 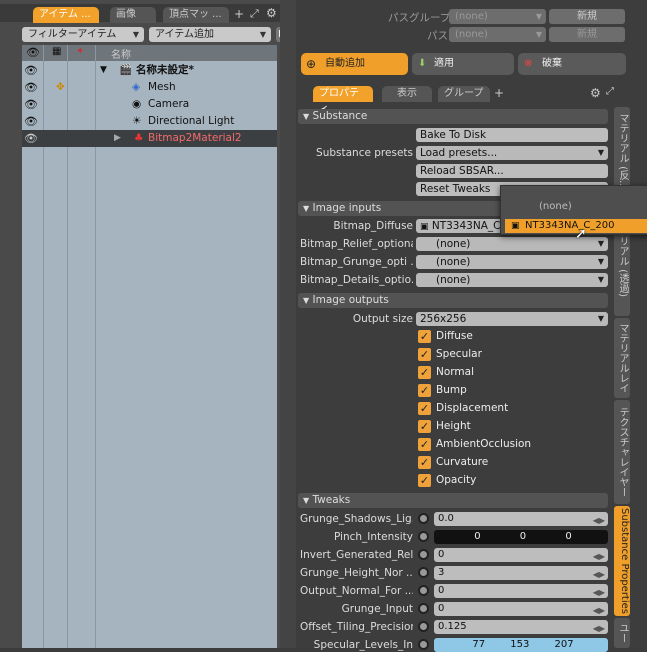 I want to click on vtab-substance-properties: Substance Properties, so click(x=622, y=561).